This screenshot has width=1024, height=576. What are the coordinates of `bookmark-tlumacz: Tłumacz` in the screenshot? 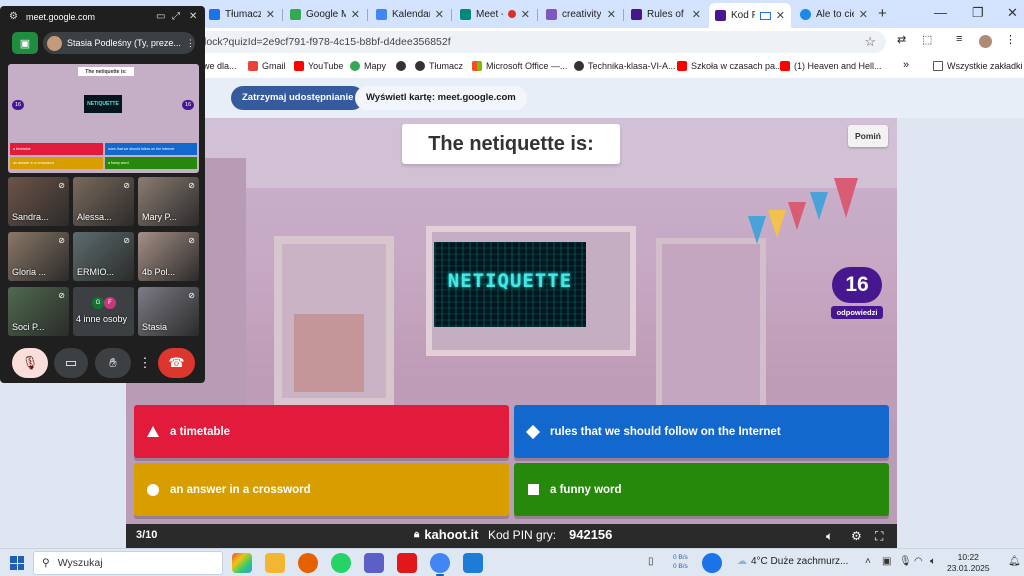 It's located at (439, 66).